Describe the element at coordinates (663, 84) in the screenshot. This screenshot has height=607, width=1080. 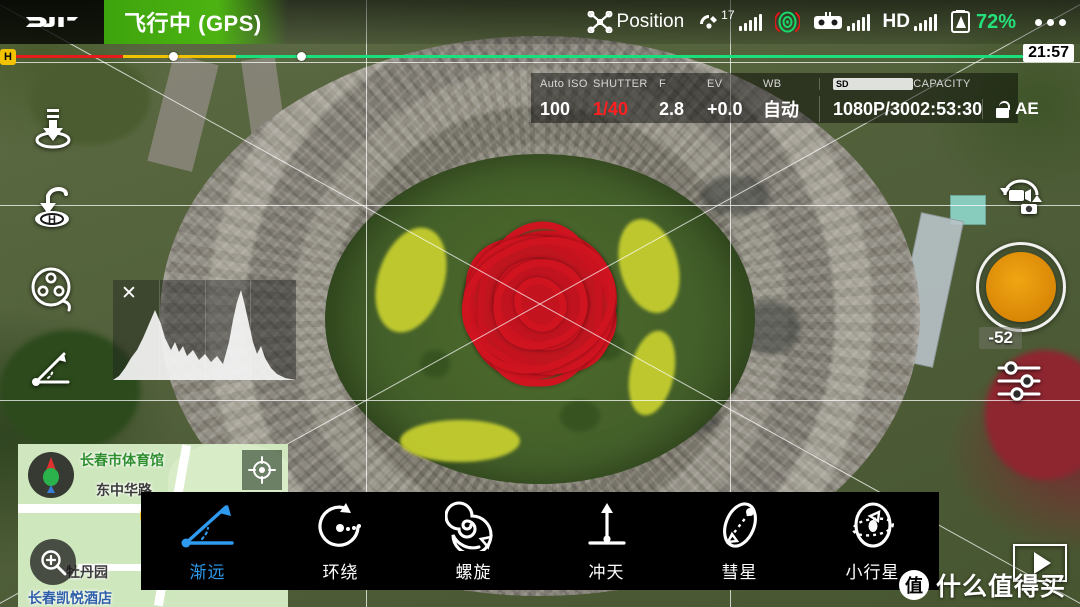
I see `aperture-label: F` at that location.